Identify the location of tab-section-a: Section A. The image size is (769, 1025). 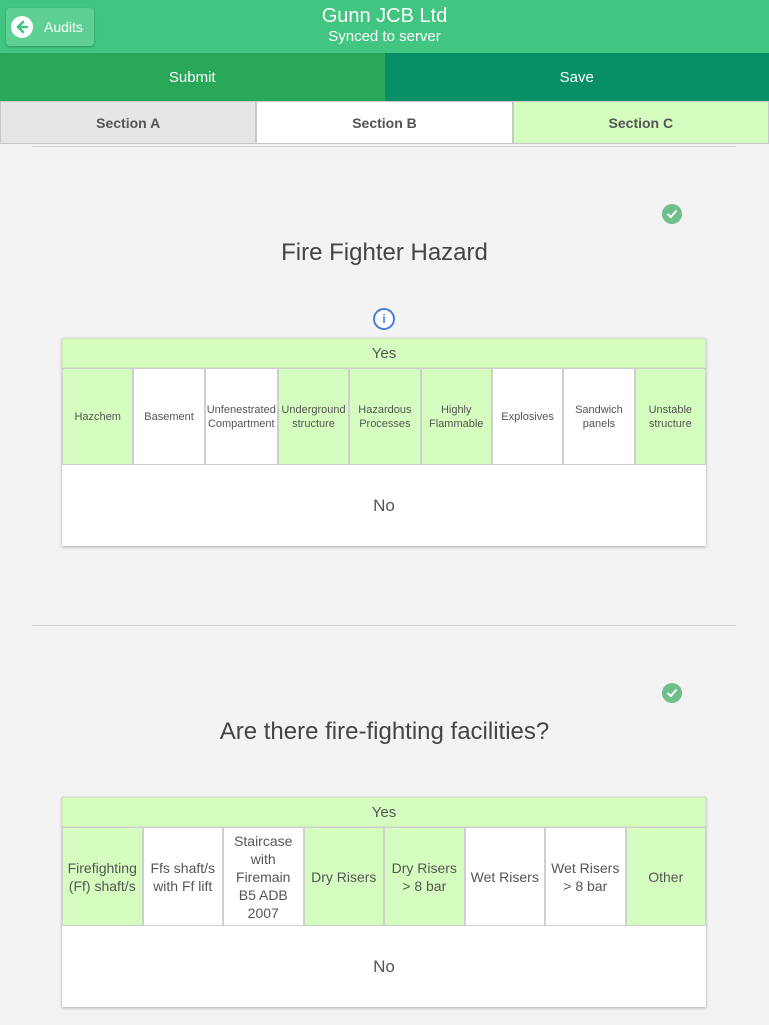
(128, 122).